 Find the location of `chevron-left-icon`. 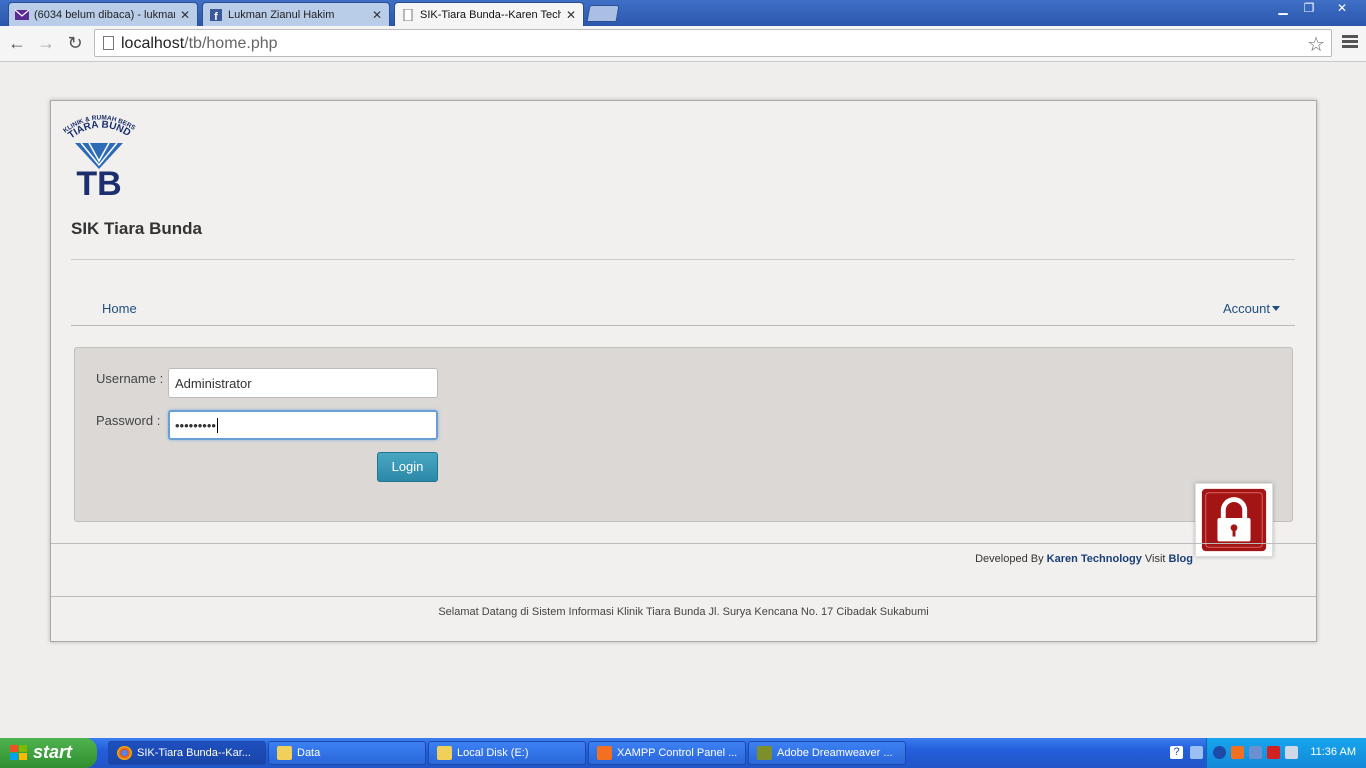

chevron-left-icon is located at coordinates (1219, 752).